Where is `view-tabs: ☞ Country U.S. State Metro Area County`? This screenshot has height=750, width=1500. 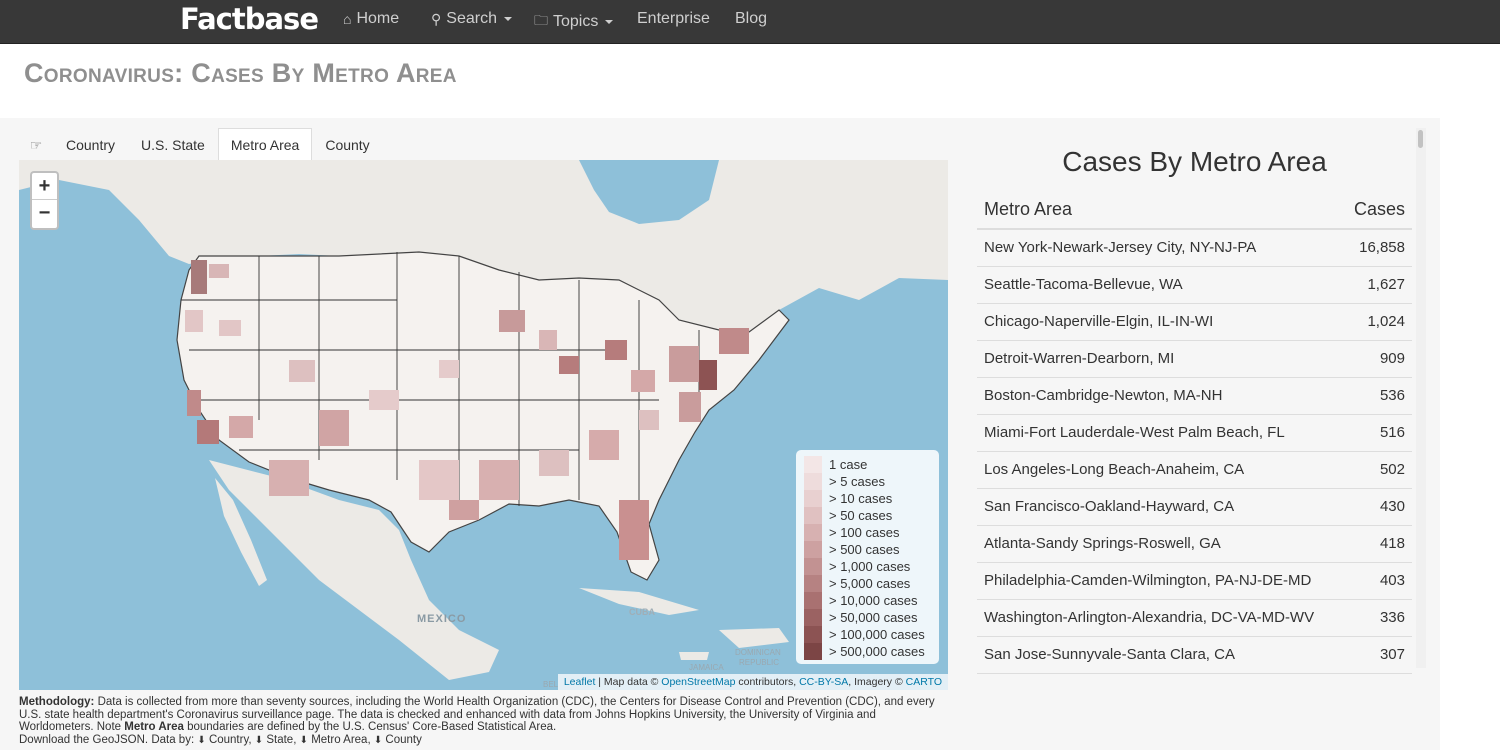 view-tabs: ☞ Country U.S. State Metro Area County is located at coordinates (201, 144).